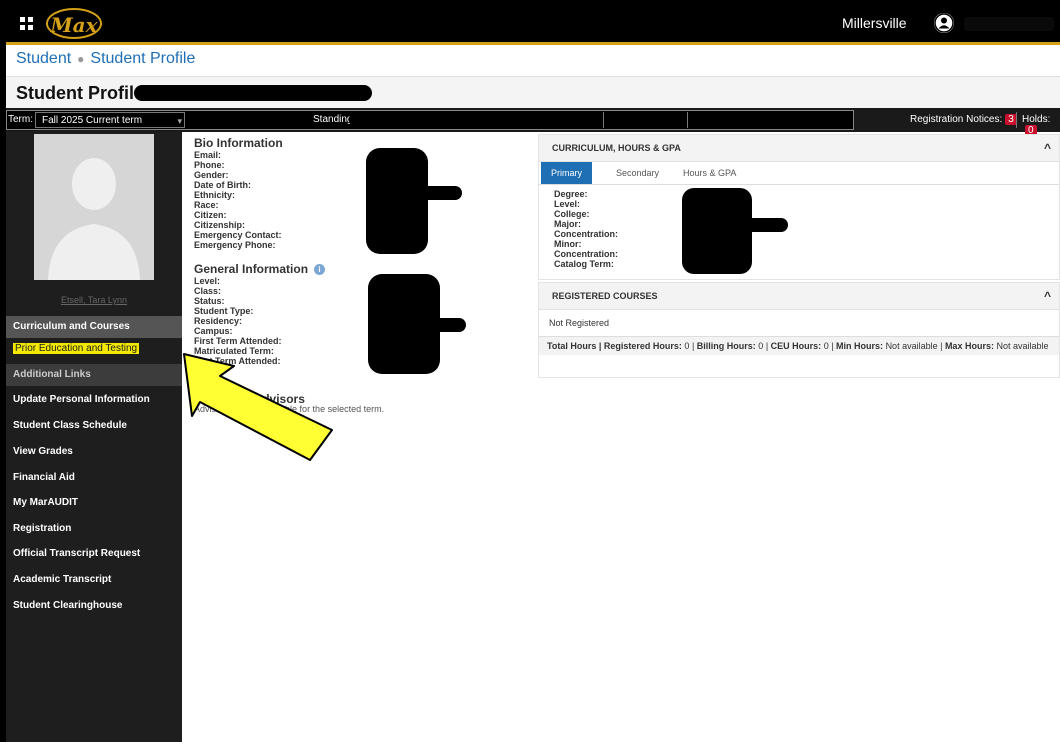 The height and width of the screenshot is (742, 1060). What do you see at coordinates (94, 375) in the screenshot?
I see `sidebar-item-additional-links: Additional Links` at bounding box center [94, 375].